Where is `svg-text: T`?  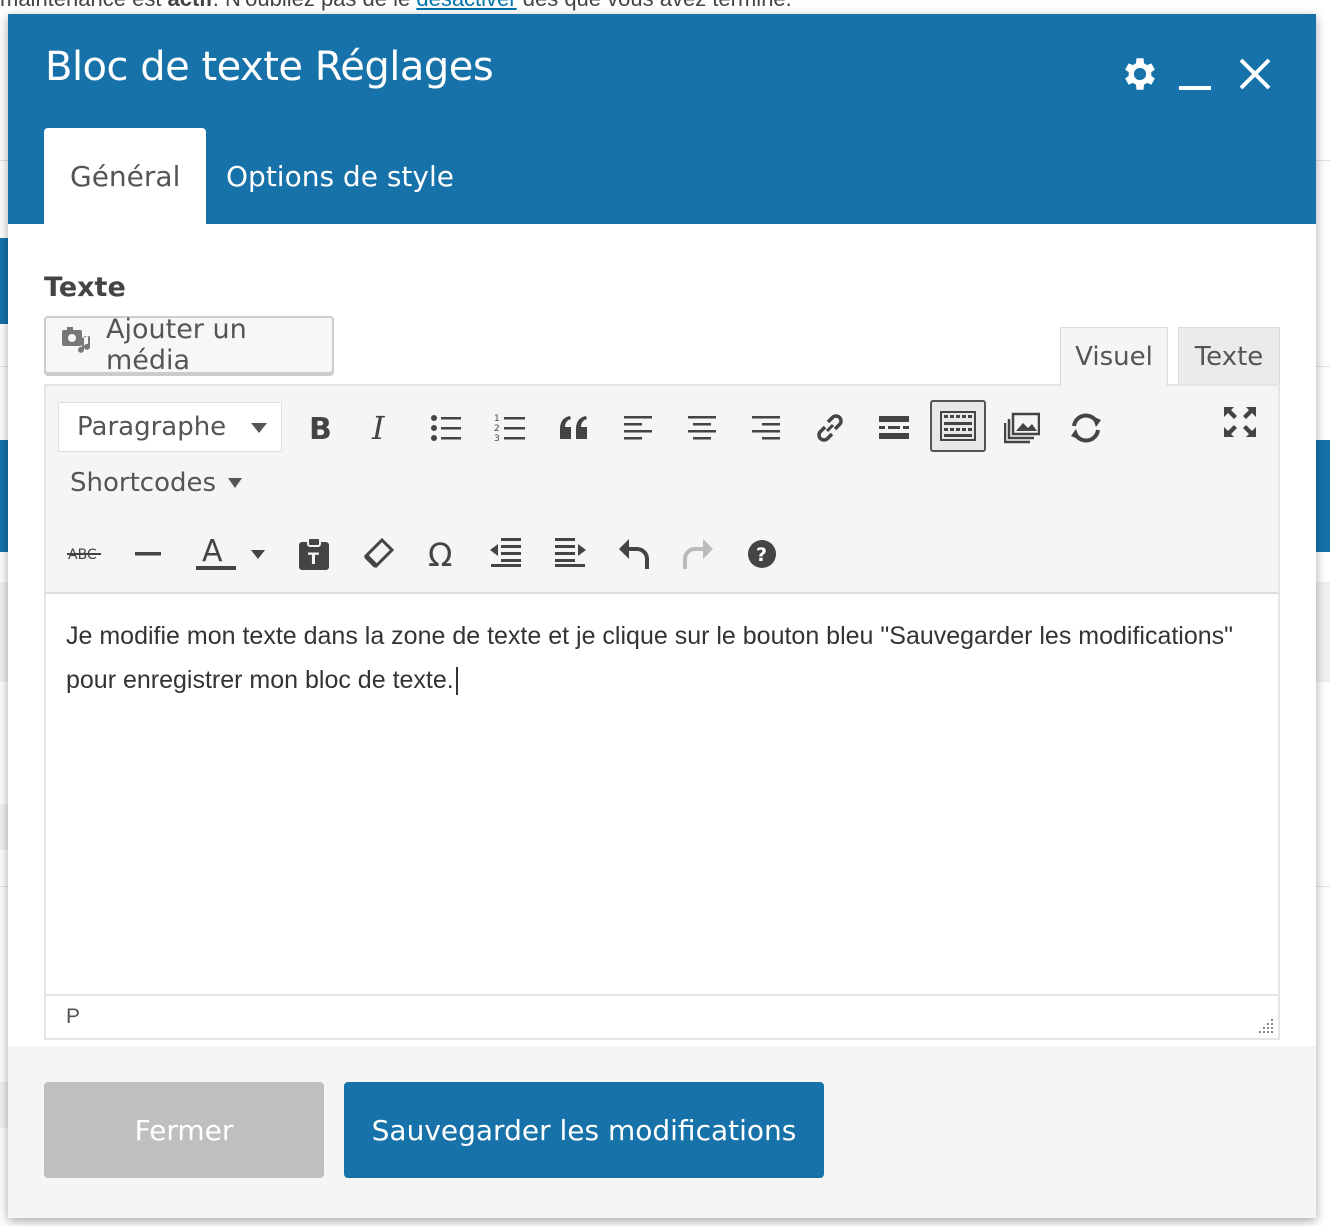
svg-text: T is located at coordinates (313, 558).